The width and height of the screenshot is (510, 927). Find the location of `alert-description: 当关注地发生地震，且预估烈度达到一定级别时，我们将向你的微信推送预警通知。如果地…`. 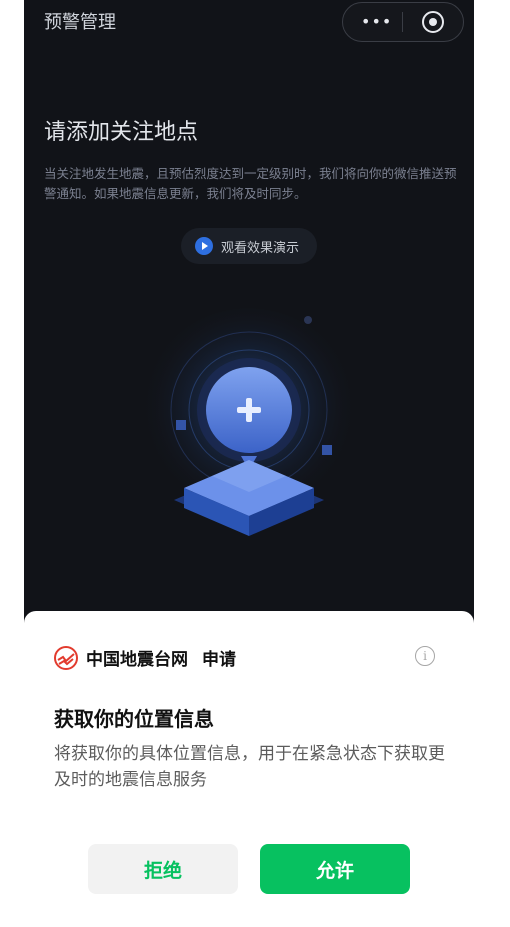

alert-description: 当关注地发生地震，且预估烈度达到一定级别时，我们将向你的微信推送预警通知。如果地… is located at coordinates (250, 183).